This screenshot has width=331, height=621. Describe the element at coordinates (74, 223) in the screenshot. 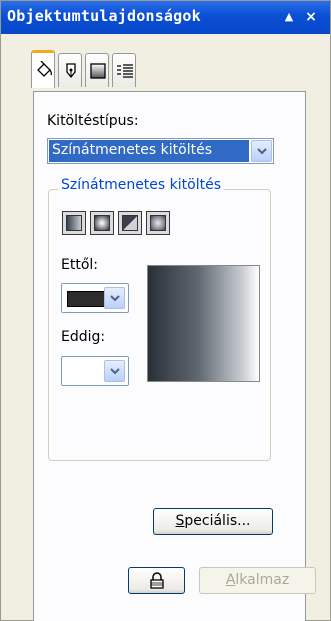

I see `linear-gradient-button` at that location.